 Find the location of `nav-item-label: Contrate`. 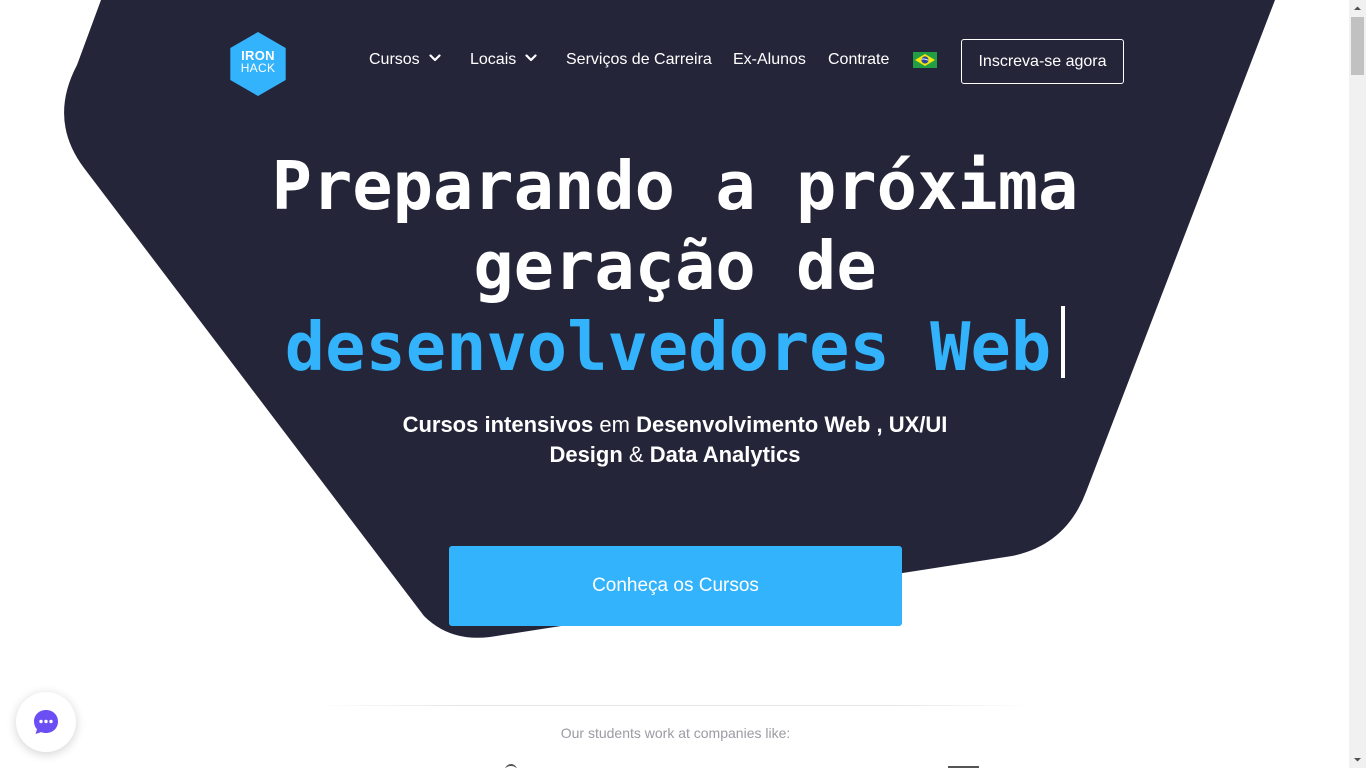

nav-item-label: Contrate is located at coordinates (859, 59).